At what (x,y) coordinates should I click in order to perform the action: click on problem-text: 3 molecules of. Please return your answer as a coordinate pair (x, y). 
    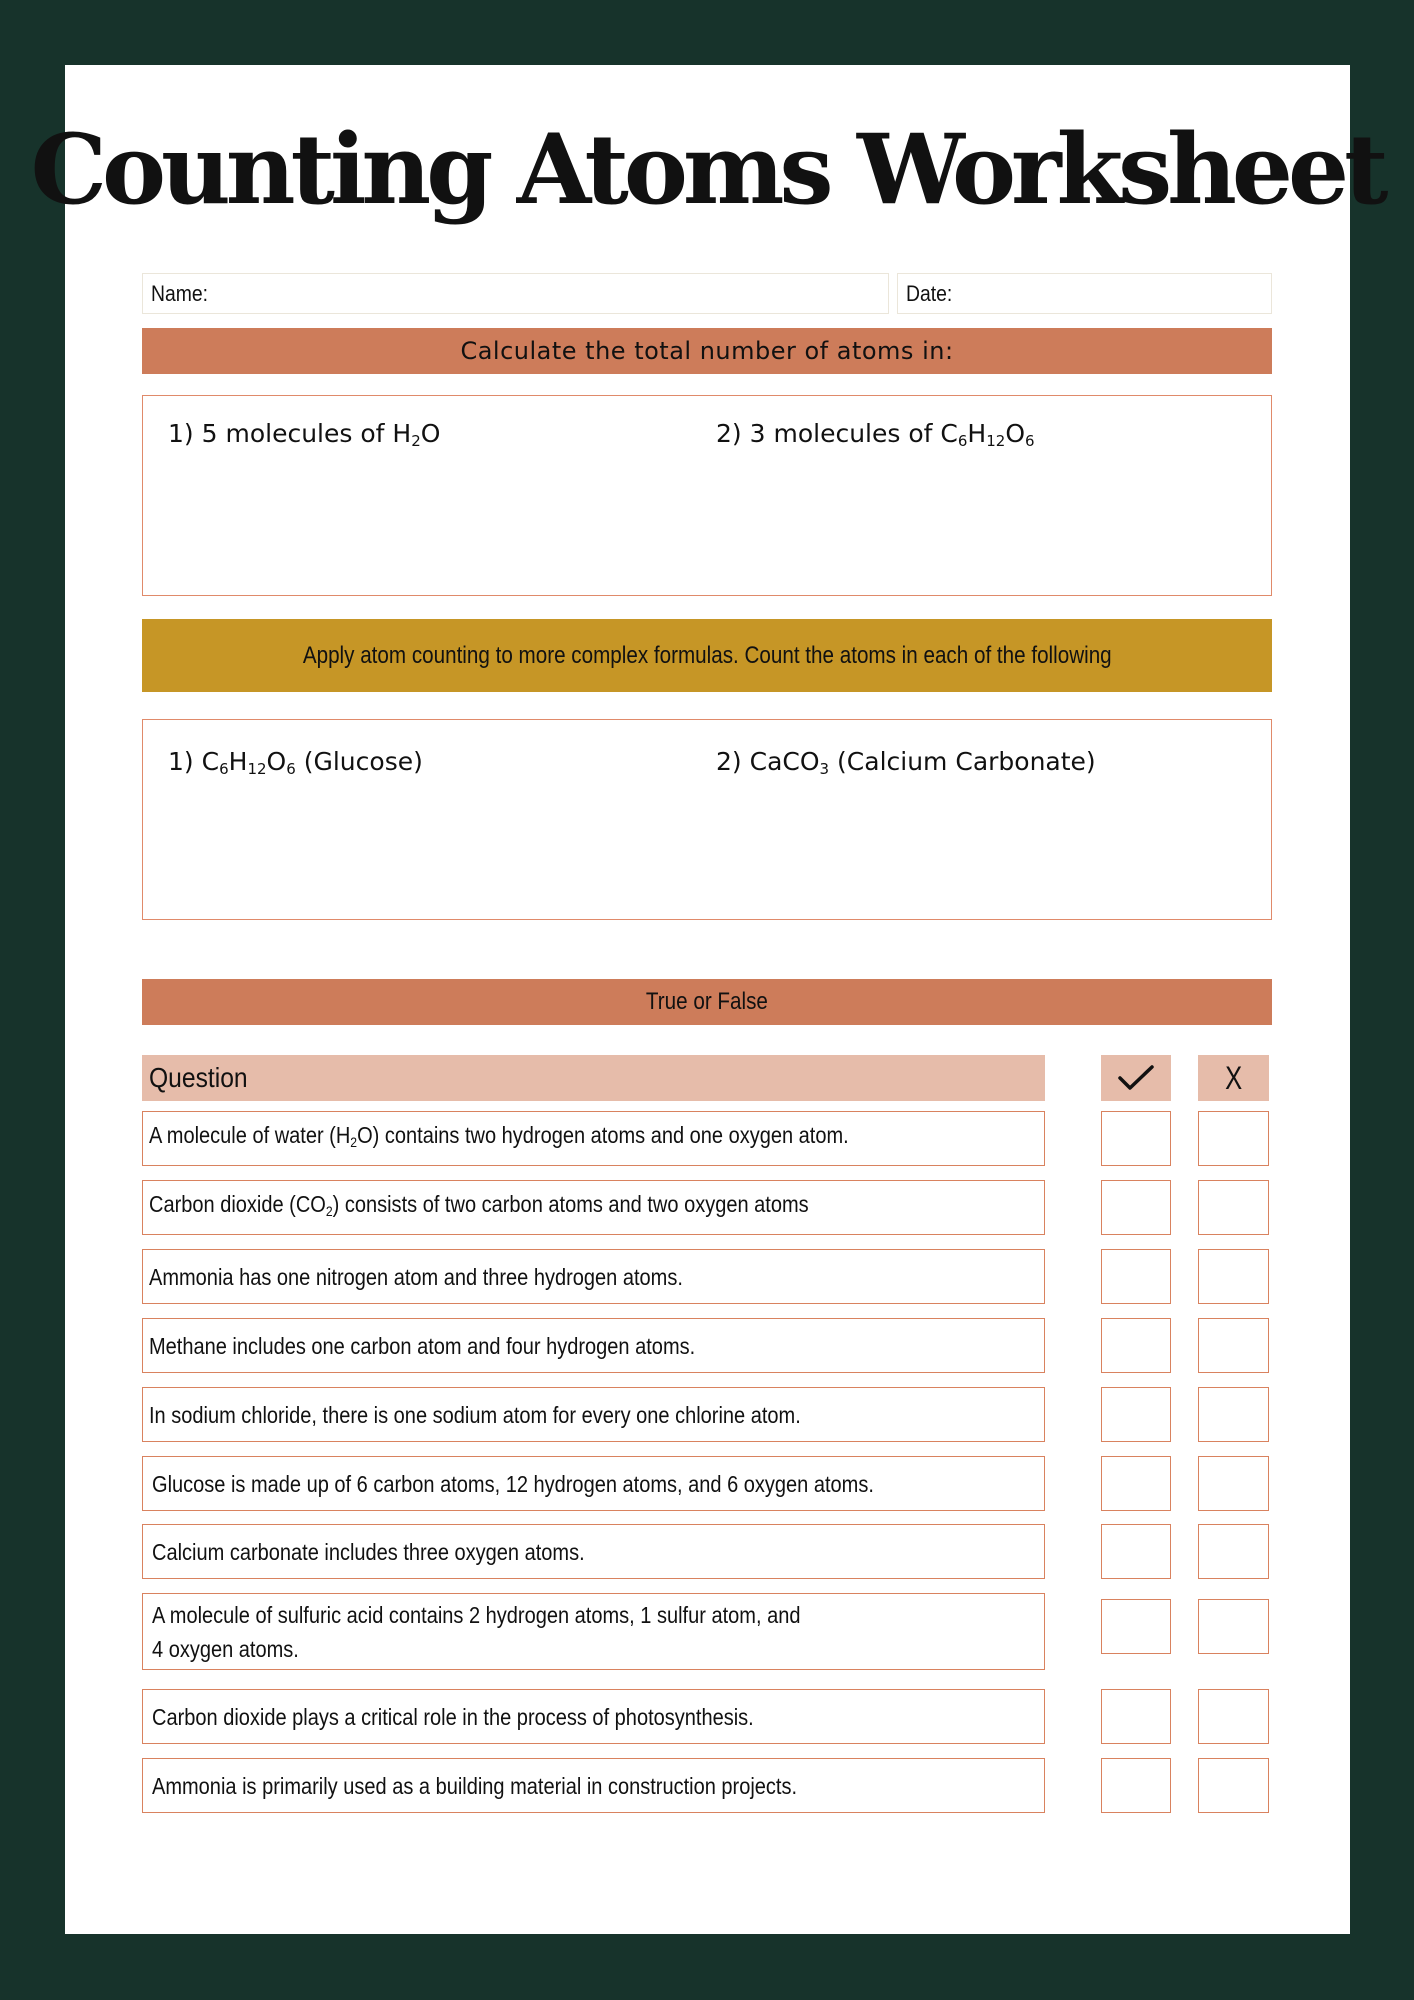
    Looking at the image, I should click on (845, 433).